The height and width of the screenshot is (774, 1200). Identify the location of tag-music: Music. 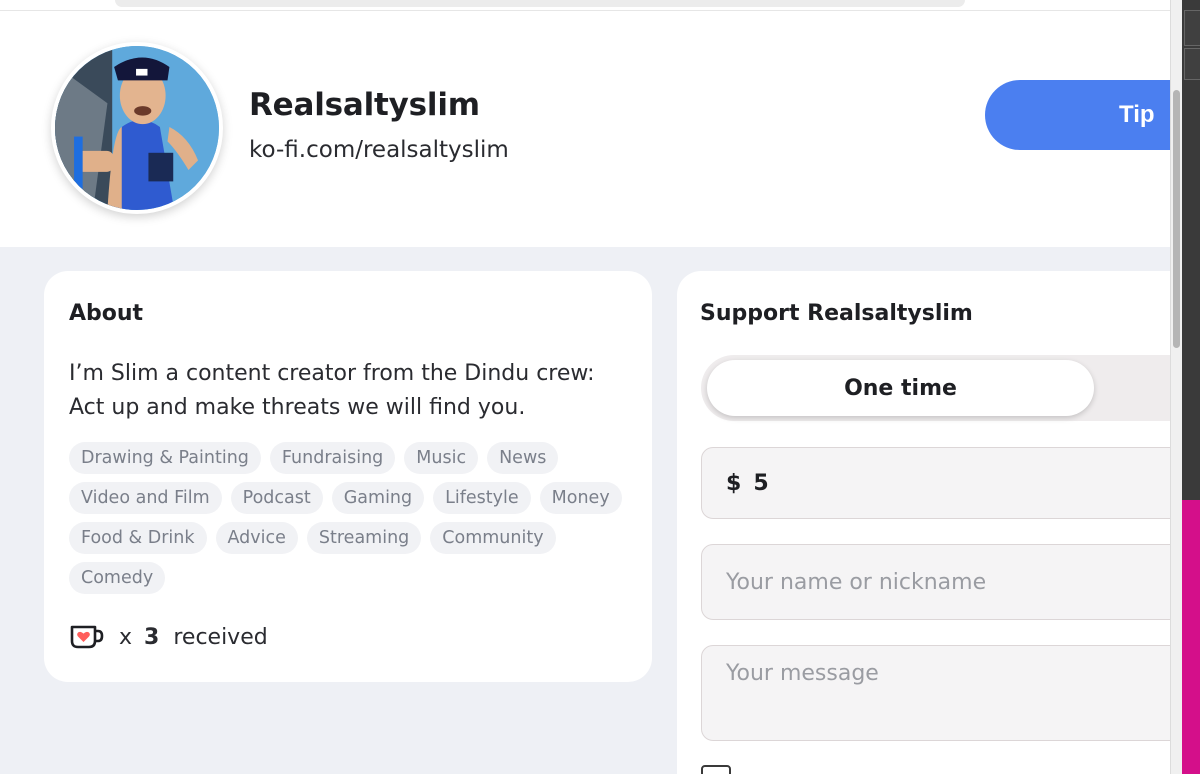
(441, 458).